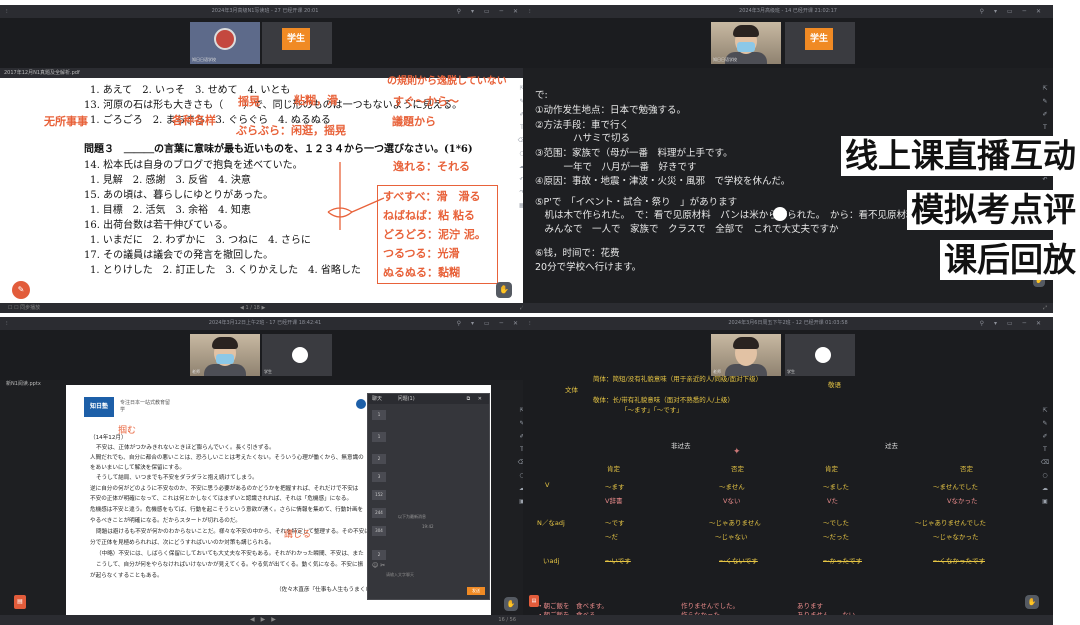  Describe the element at coordinates (993, 210) in the screenshot. I see `promo-label-mock: 模拟考点评` at that location.